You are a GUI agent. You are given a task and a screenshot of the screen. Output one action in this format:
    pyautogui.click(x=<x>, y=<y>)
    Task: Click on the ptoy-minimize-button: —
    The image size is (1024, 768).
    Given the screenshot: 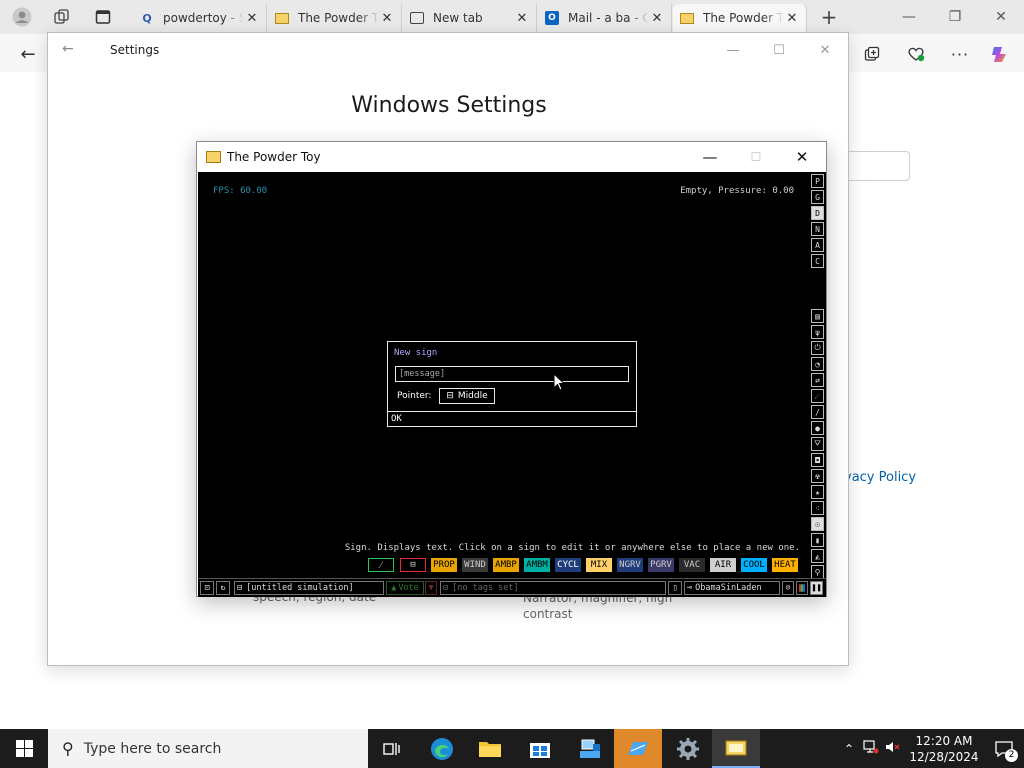 What is the action you would take?
    pyautogui.click(x=710, y=157)
    